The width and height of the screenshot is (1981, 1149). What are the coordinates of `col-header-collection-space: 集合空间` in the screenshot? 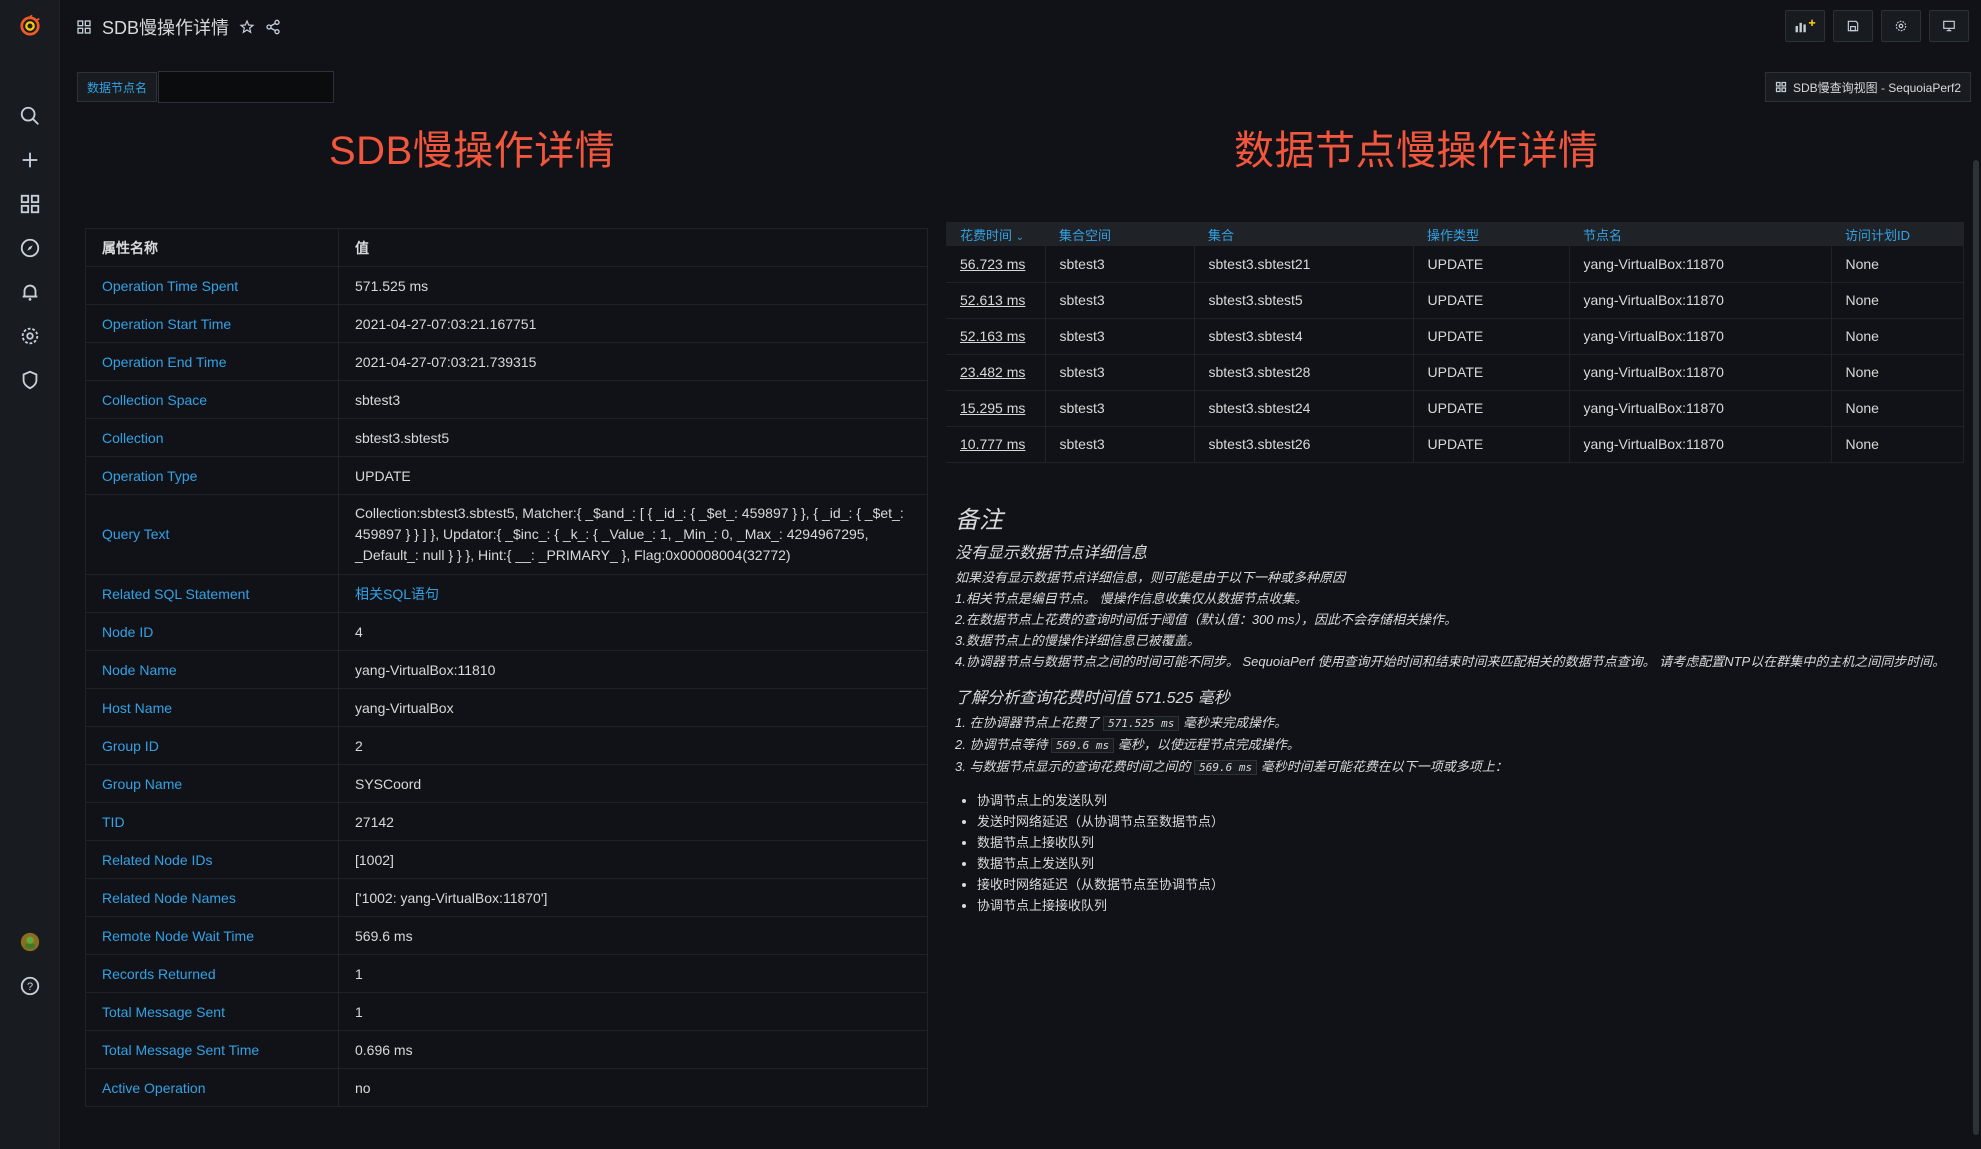 It's located at (1119, 234).